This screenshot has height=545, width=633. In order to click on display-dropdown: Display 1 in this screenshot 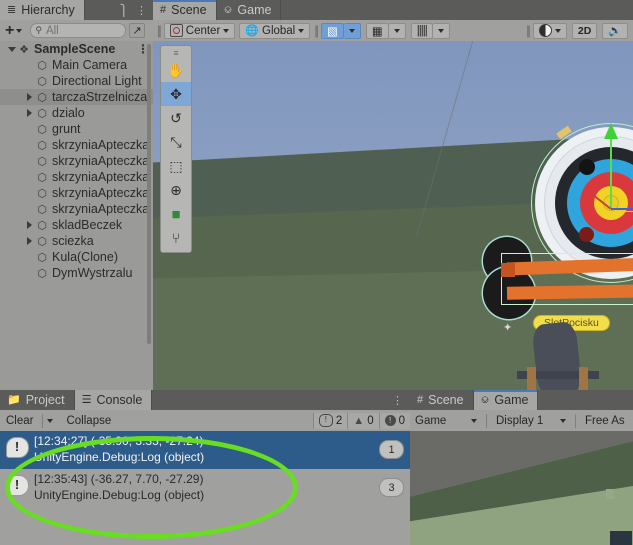, I will do `click(531, 421)`.